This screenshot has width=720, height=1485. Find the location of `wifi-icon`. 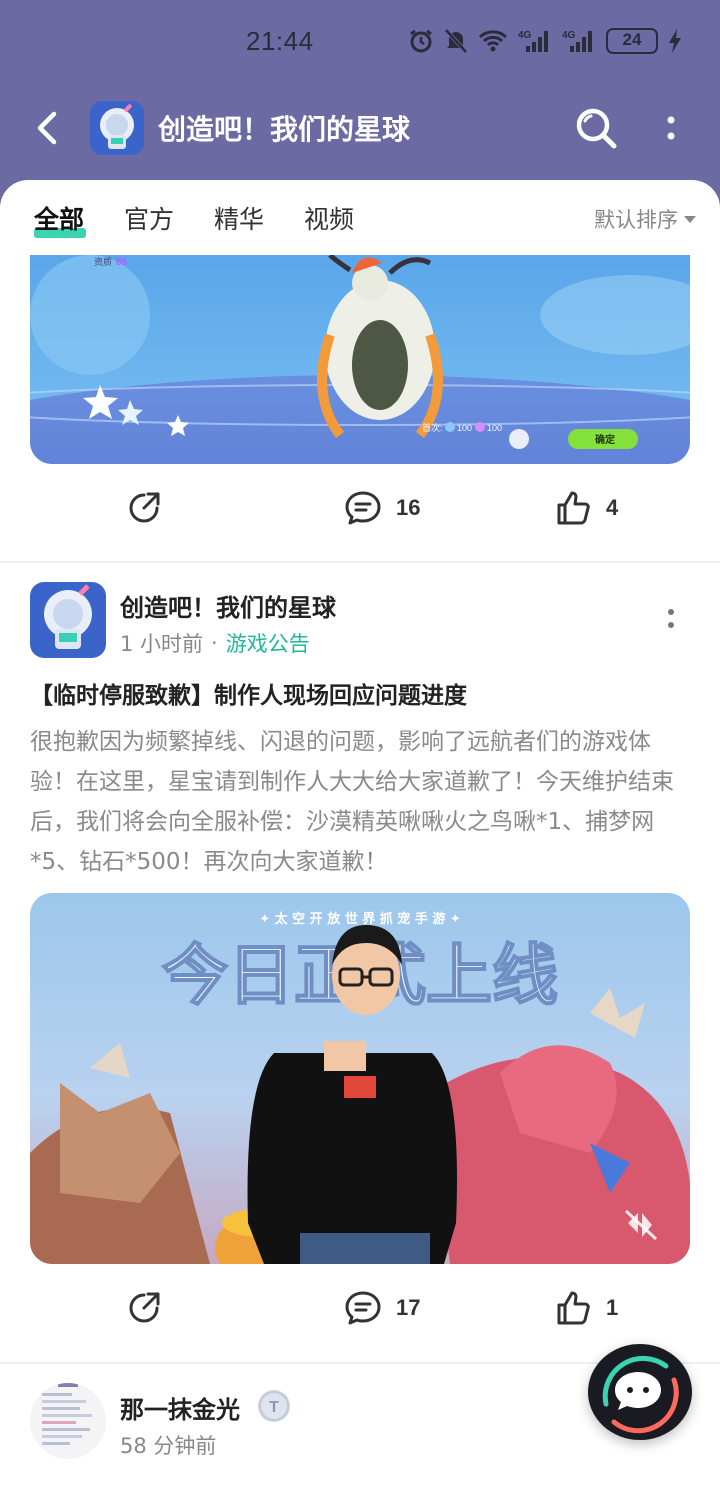

wifi-icon is located at coordinates (493, 41).